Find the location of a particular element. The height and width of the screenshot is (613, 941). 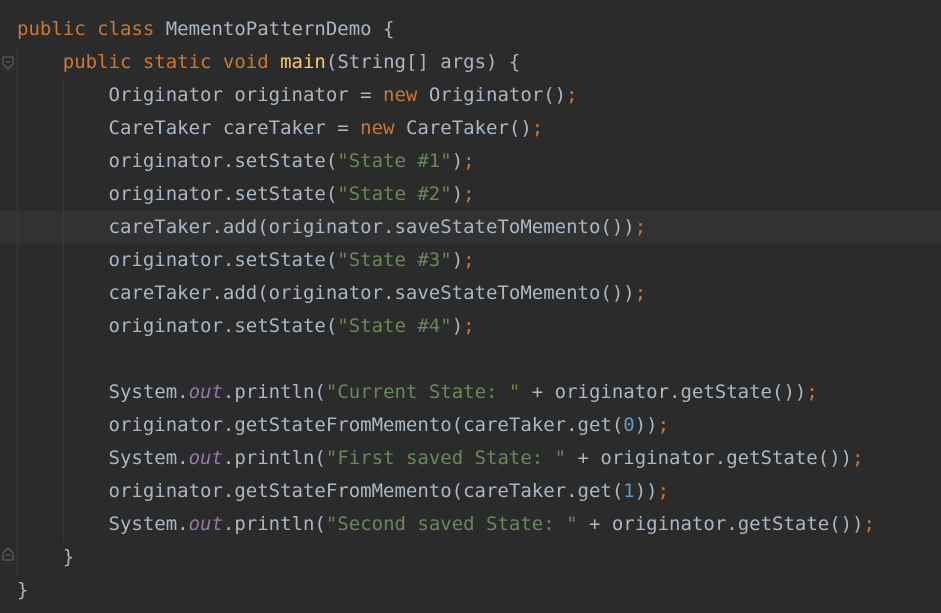

code-token: "Second saved State: " is located at coordinates (451, 524).